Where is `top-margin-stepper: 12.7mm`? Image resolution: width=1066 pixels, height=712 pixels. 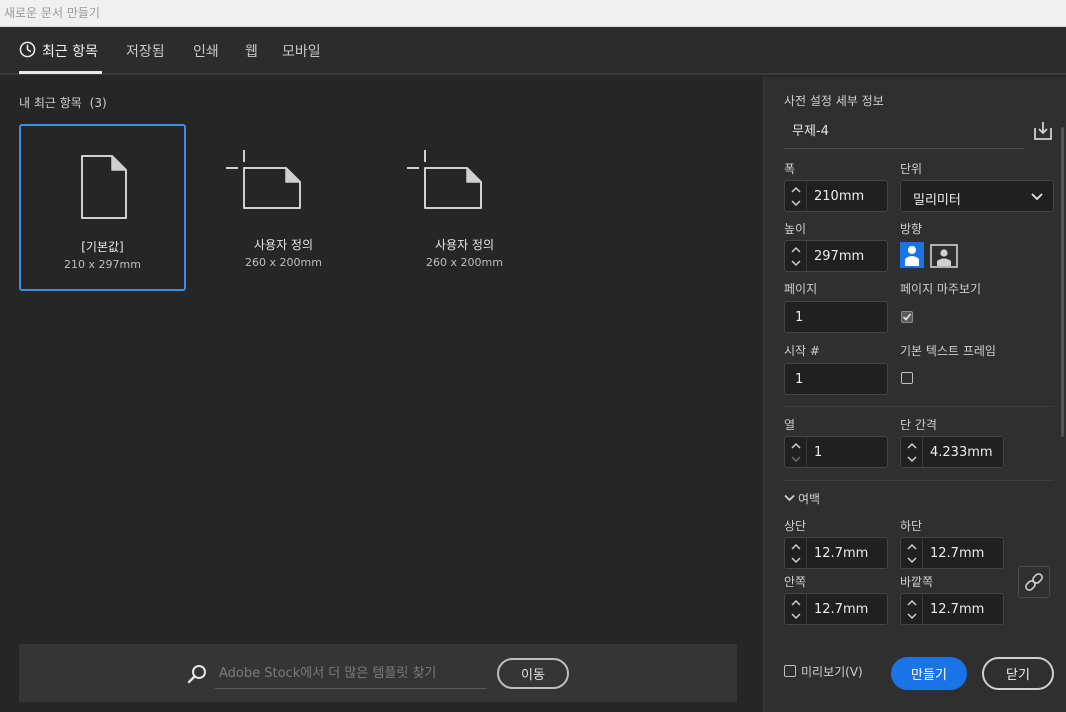 top-margin-stepper: 12.7mm is located at coordinates (836, 553).